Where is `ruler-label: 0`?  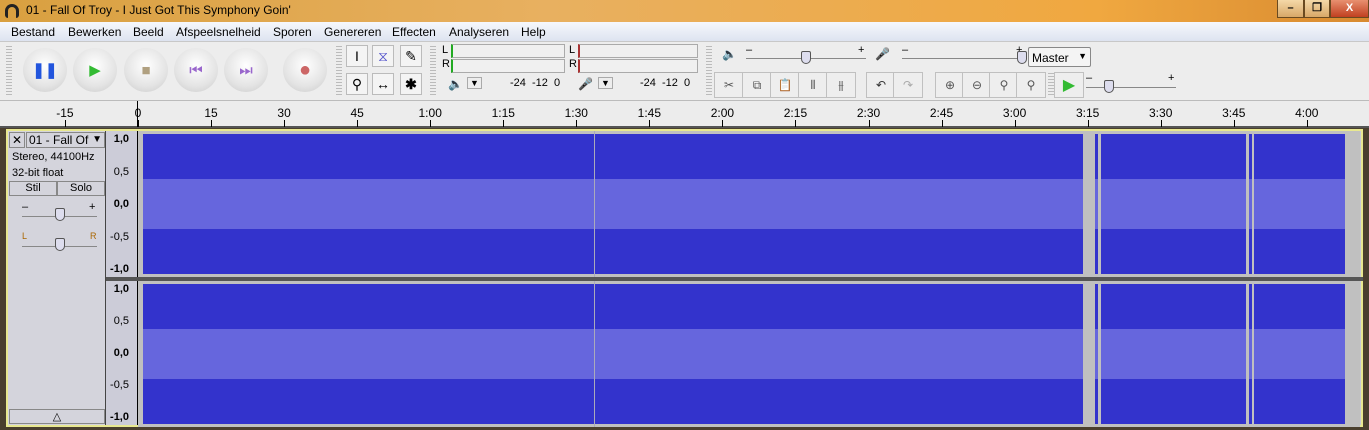
ruler-label: 0 is located at coordinates (138, 113).